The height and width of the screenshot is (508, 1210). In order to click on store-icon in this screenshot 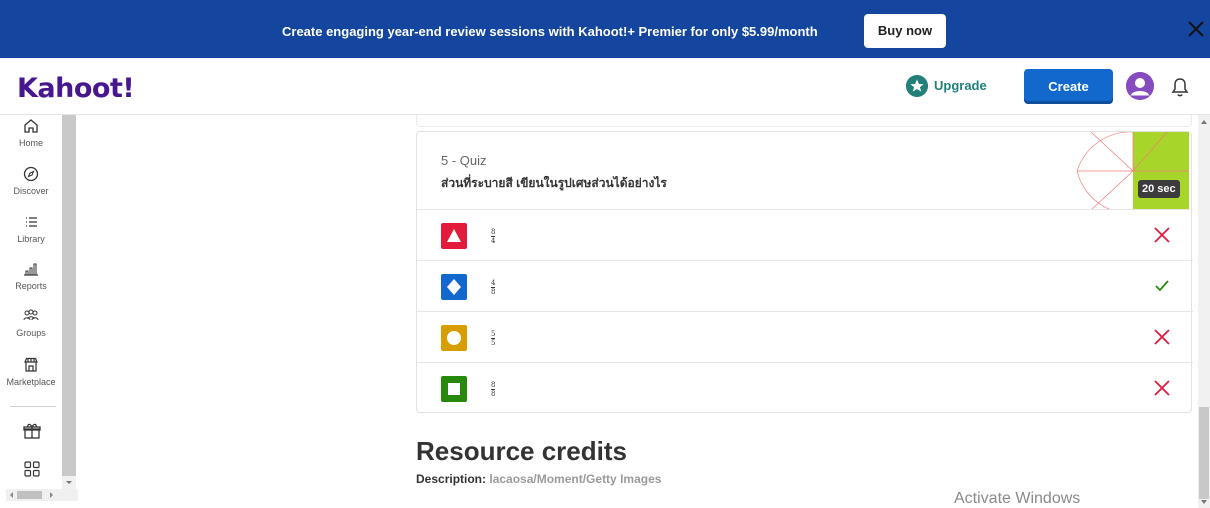, I will do `click(31, 364)`.